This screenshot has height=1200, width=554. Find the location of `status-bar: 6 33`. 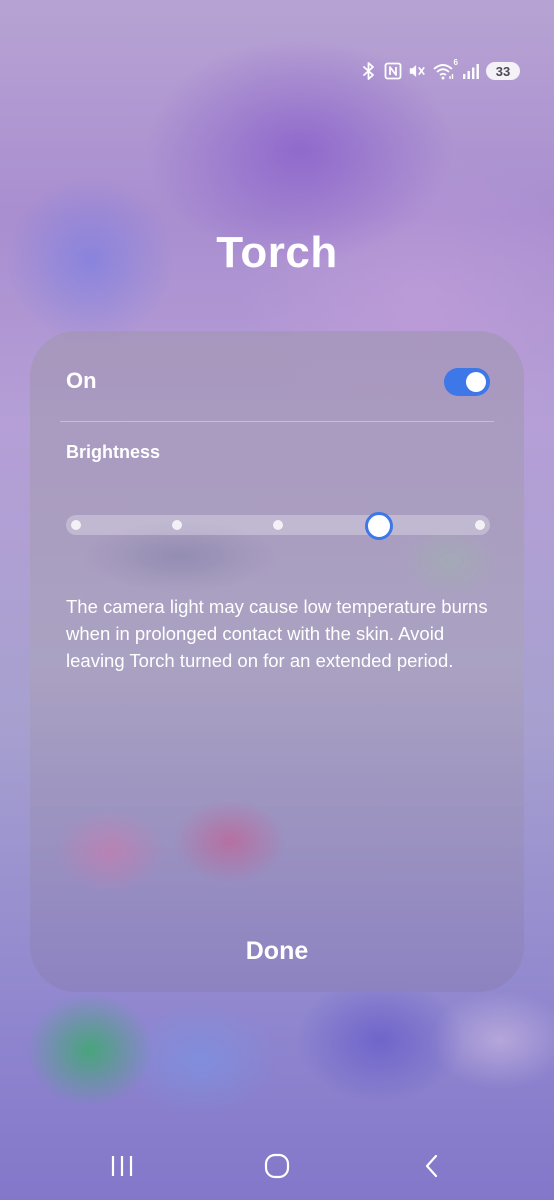

status-bar: 6 33 is located at coordinates (440, 71).